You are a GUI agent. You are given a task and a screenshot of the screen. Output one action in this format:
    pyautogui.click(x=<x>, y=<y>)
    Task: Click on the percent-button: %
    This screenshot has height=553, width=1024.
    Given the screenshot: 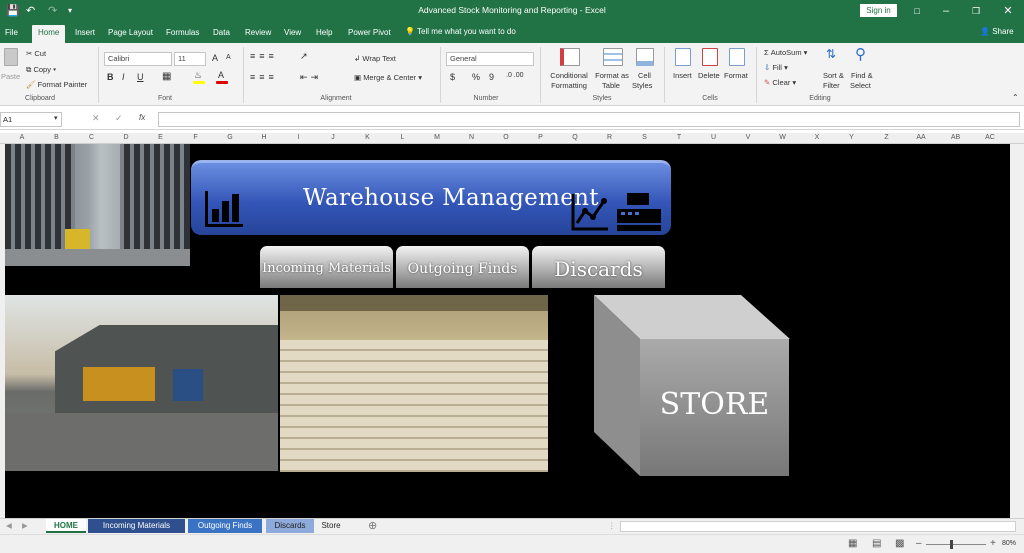 What is the action you would take?
    pyautogui.click(x=476, y=77)
    